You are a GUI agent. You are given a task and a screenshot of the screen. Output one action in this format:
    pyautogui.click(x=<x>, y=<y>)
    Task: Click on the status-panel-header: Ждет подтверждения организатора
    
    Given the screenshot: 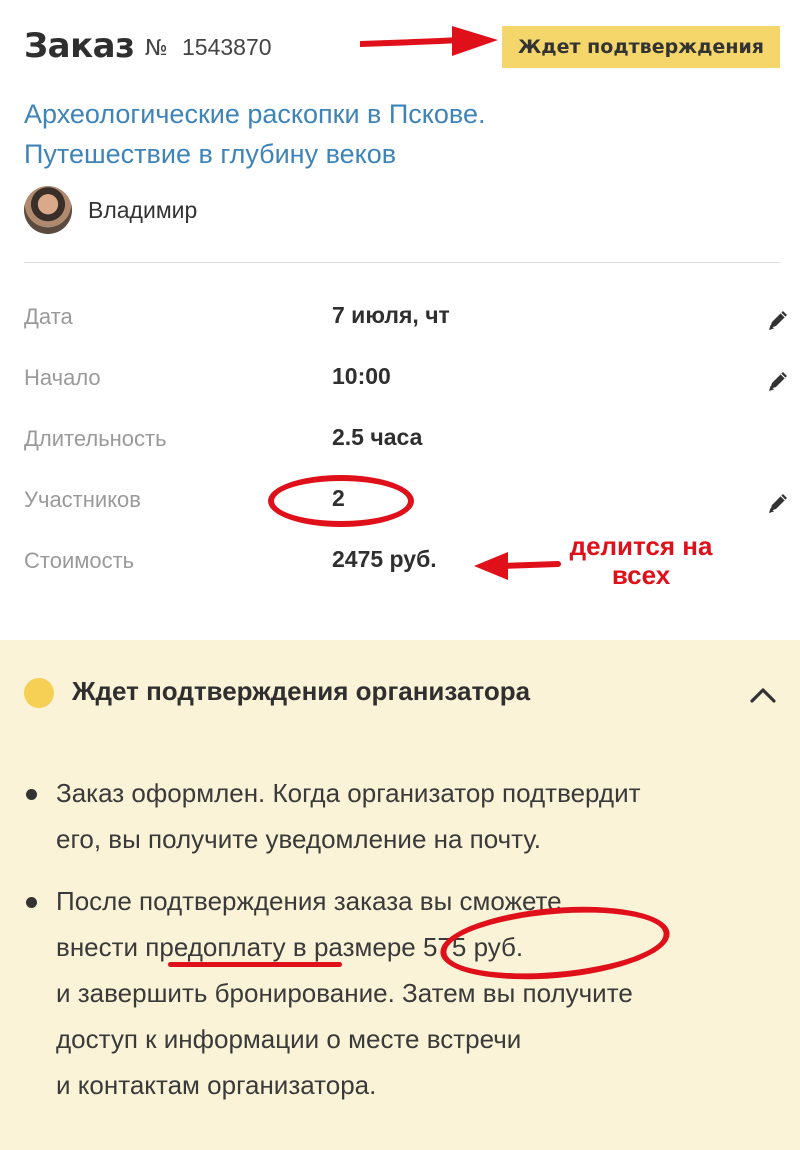 What is the action you would take?
    pyautogui.click(x=402, y=694)
    